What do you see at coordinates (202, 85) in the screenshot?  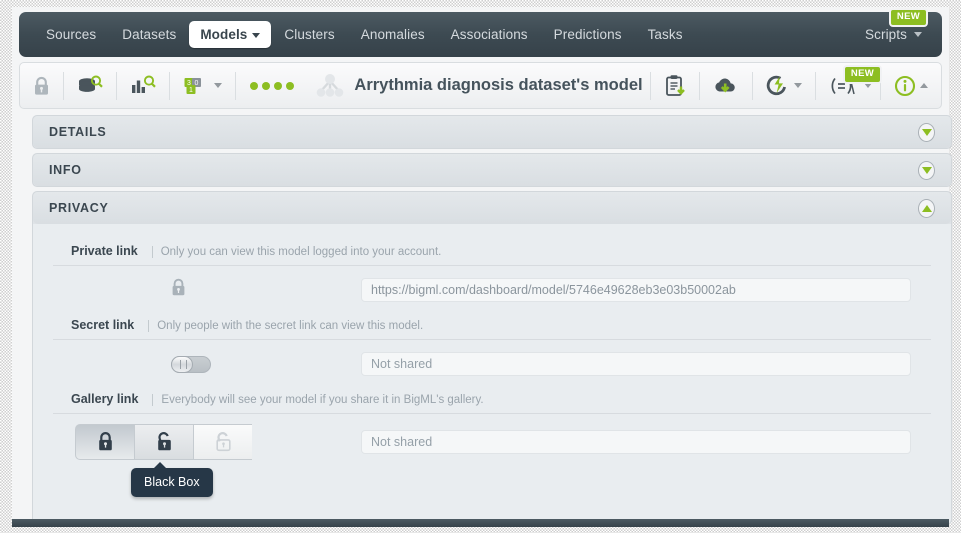 I see `node-threshold-icon: 3 0 1` at bounding box center [202, 85].